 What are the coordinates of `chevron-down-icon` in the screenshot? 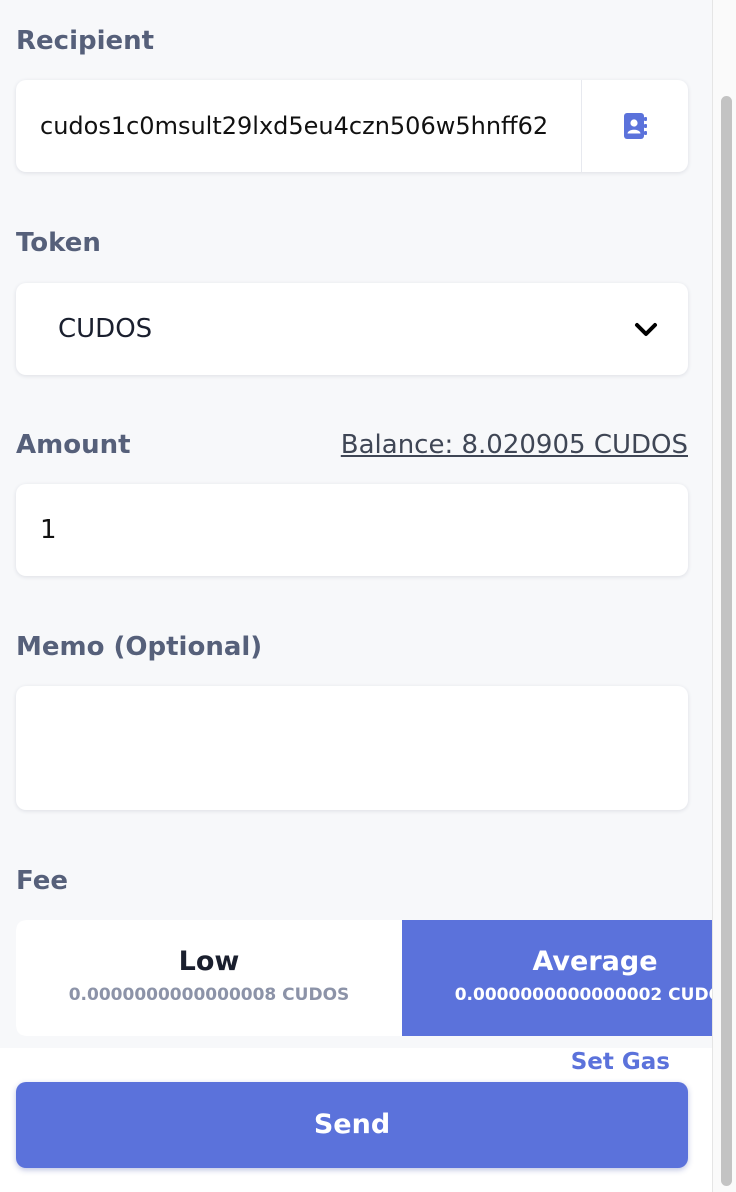 It's located at (646, 329).